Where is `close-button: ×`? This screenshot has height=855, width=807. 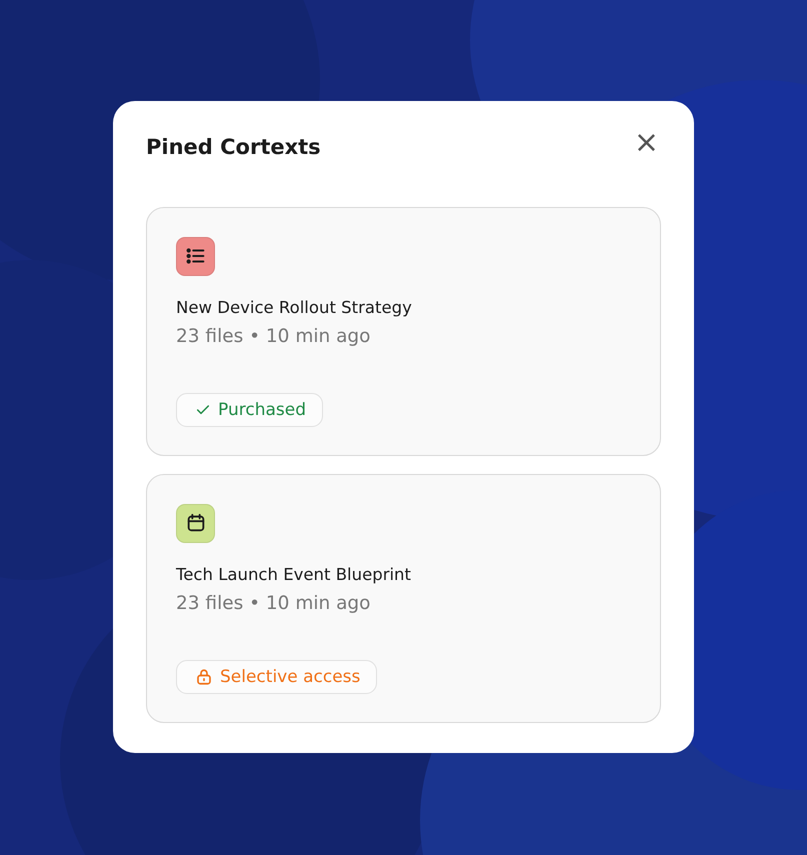
close-button: × is located at coordinates (646, 142).